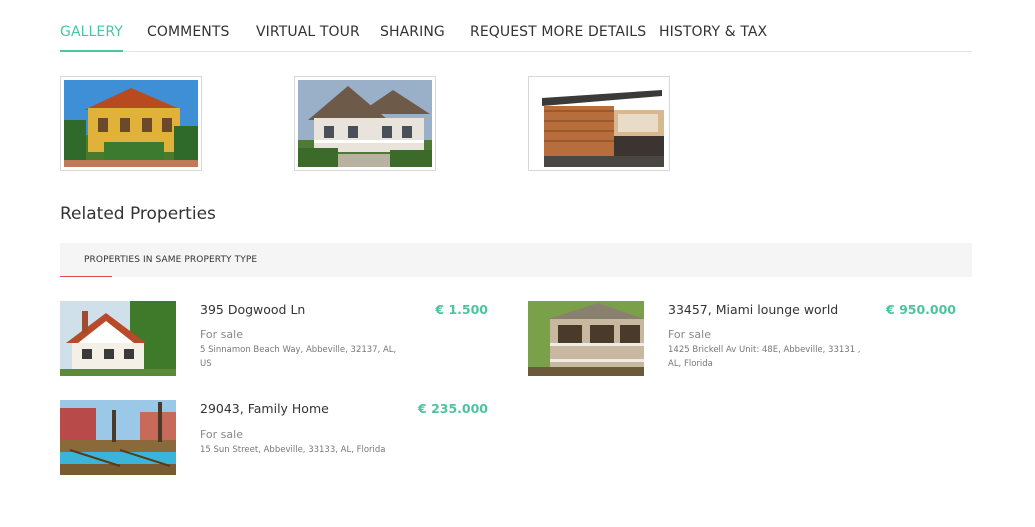 The height and width of the screenshot is (527, 1035). I want to click on property-title: 395 Dogwood Ln, so click(252, 309).